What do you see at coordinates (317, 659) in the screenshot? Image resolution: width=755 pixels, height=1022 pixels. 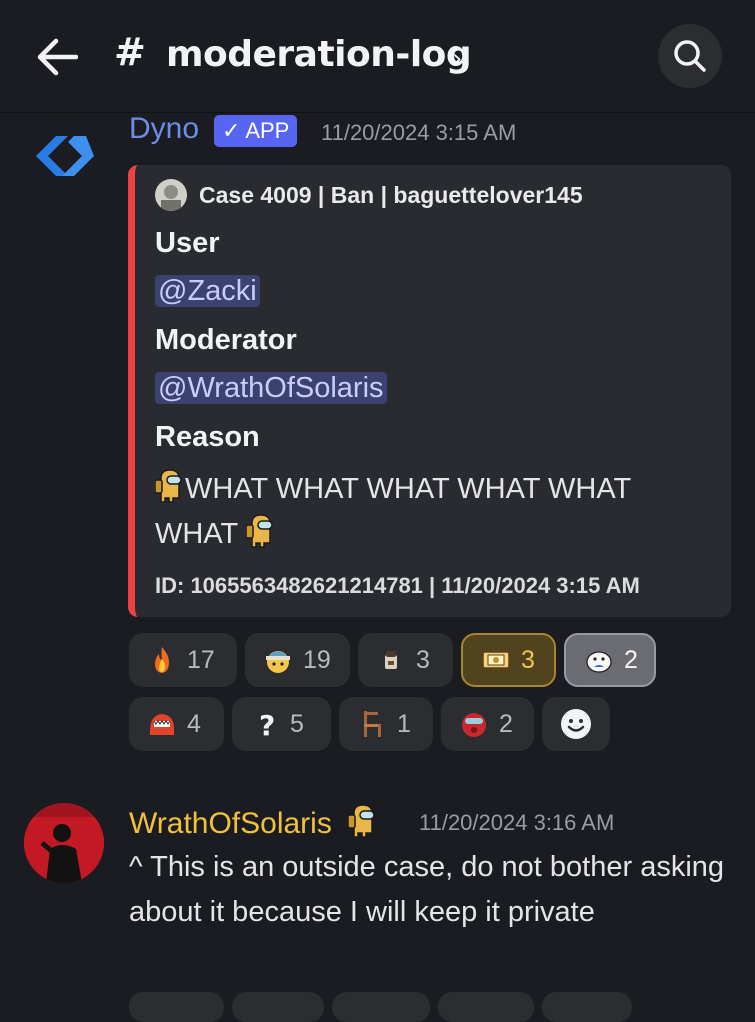 I see `reaction-count: 19` at bounding box center [317, 659].